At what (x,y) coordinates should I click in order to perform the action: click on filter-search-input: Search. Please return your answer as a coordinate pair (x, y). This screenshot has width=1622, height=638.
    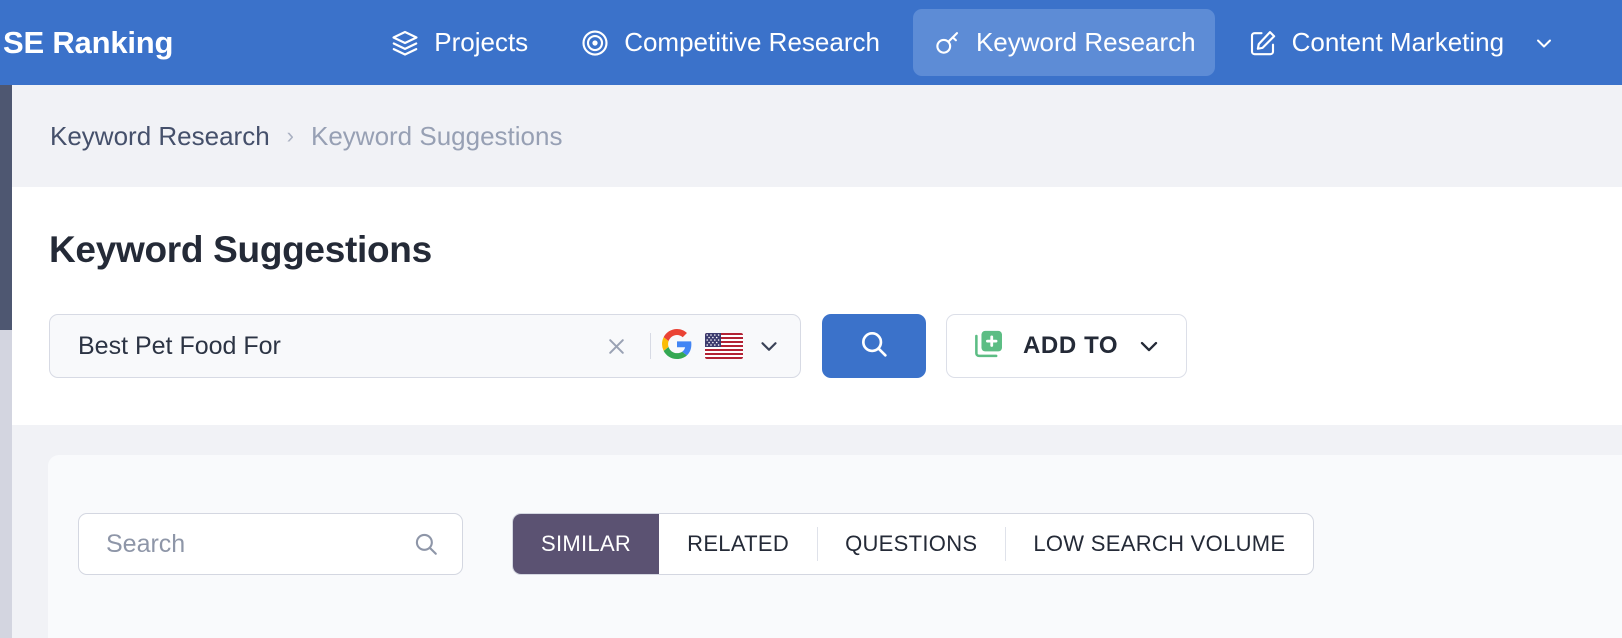
    Looking at the image, I should click on (259, 544).